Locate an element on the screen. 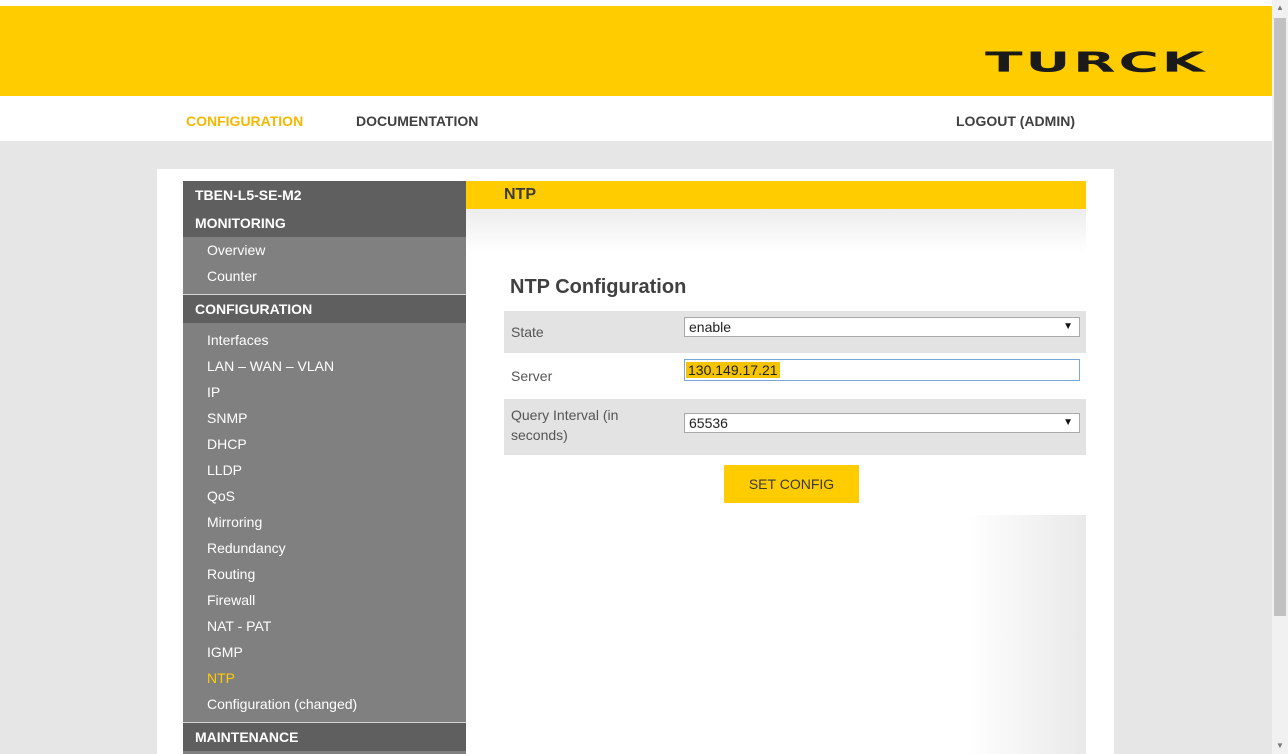 The width and height of the screenshot is (1288, 754). scrollbar-thumb is located at coordinates (1280, 317).